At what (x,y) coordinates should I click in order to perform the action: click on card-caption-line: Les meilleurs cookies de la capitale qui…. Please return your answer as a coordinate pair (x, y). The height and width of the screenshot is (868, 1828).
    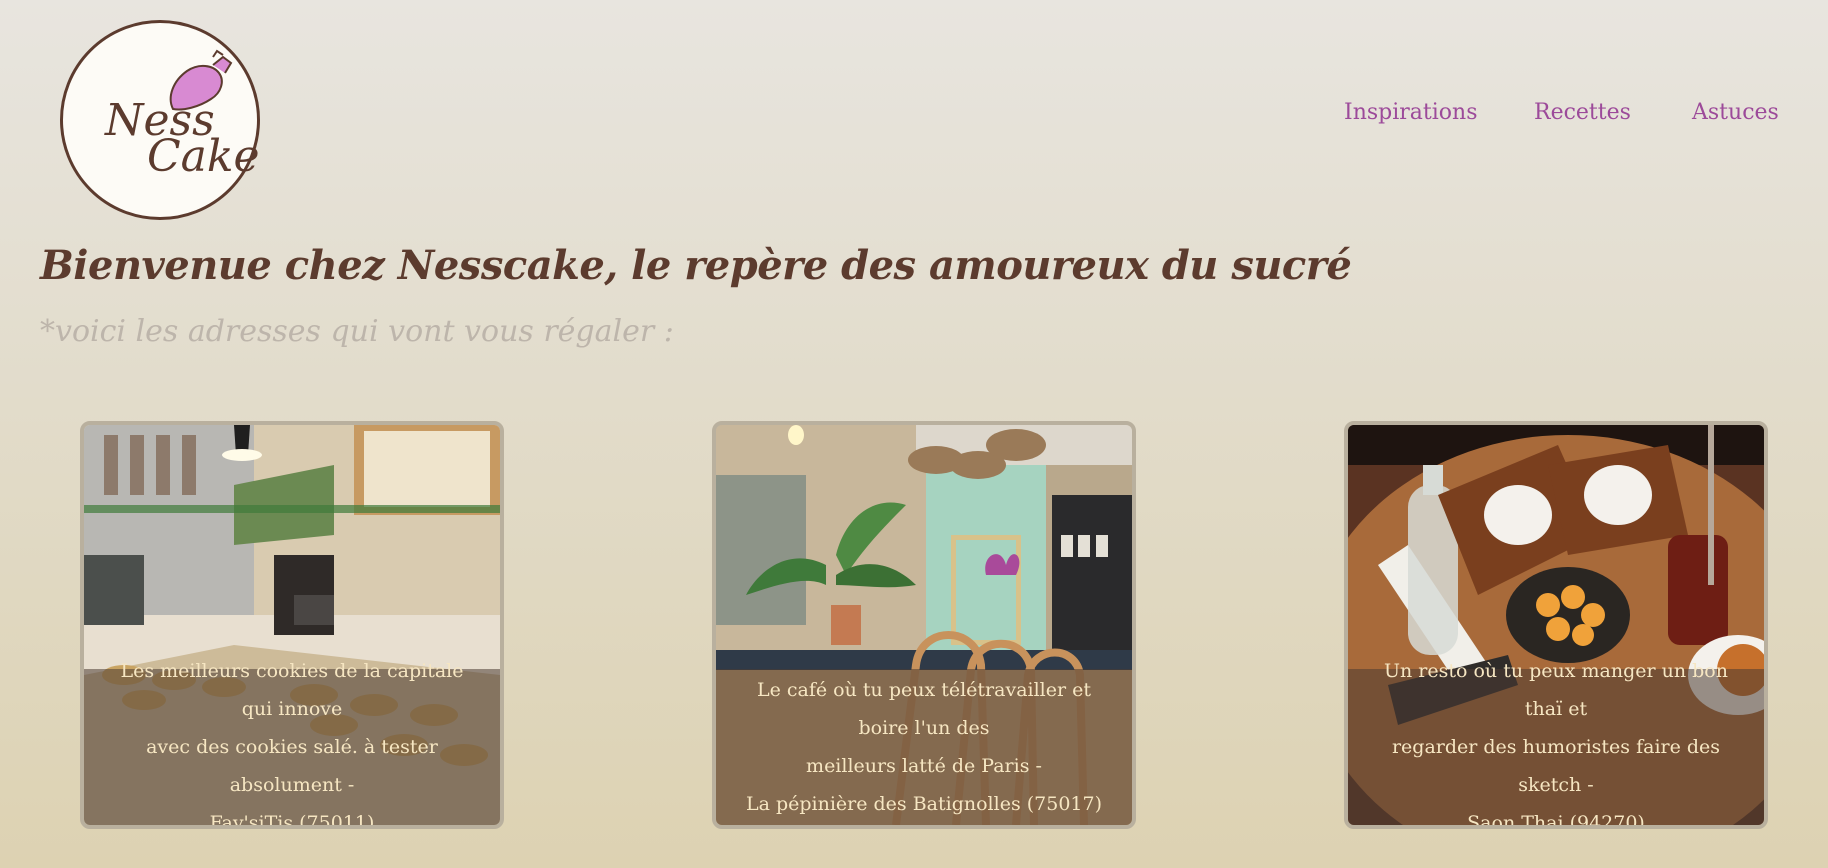
    Looking at the image, I should click on (292, 690).